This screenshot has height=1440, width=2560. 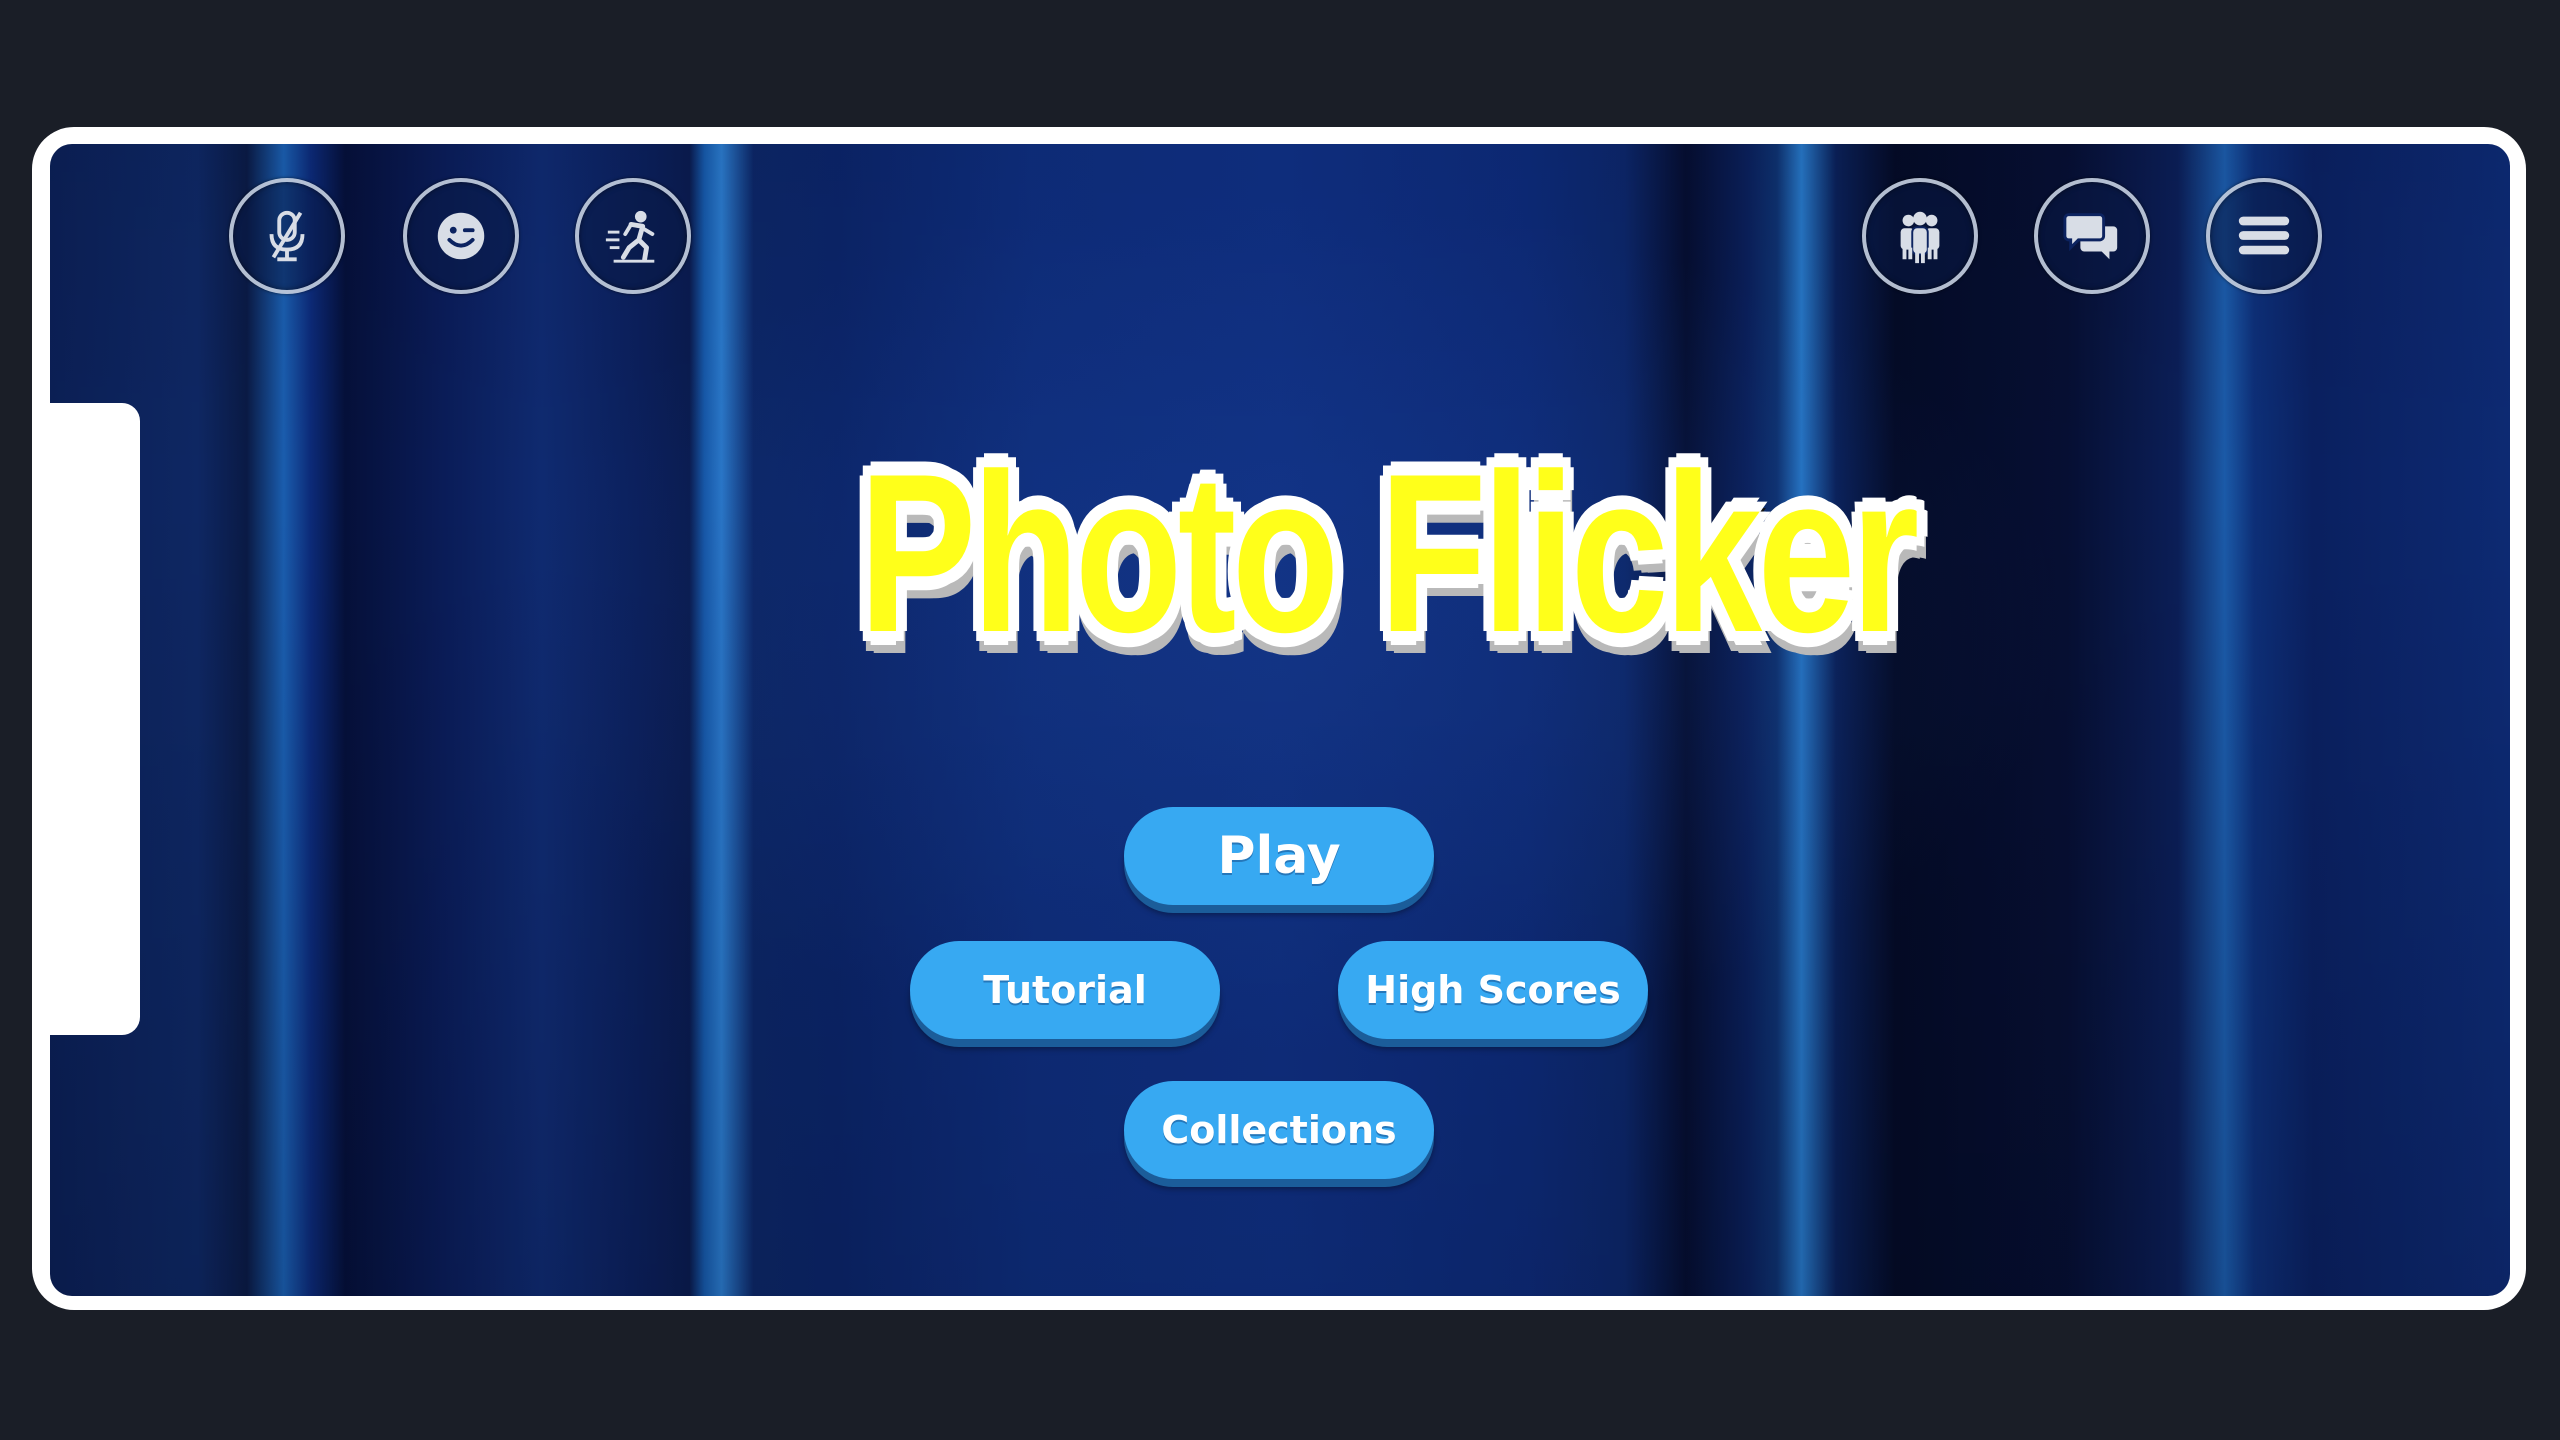 I want to click on chat-icon, so click(x=2090, y=236).